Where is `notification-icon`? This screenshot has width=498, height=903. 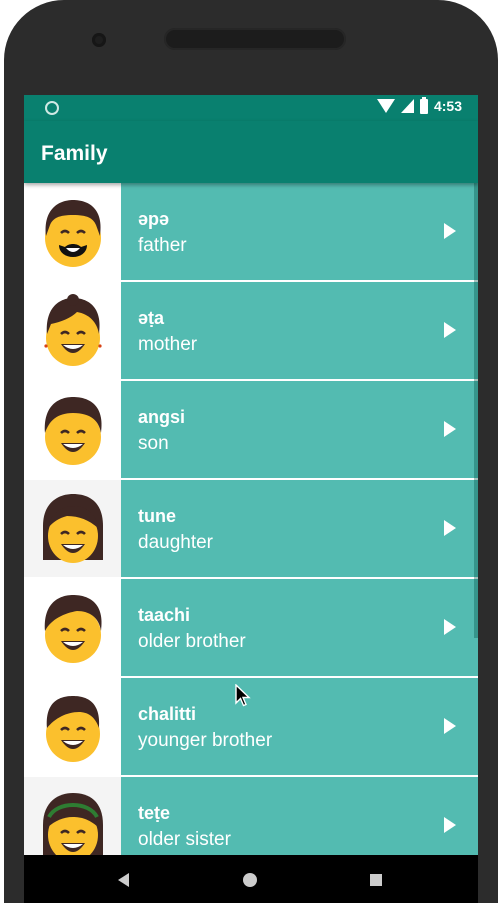 notification-icon is located at coordinates (52, 108).